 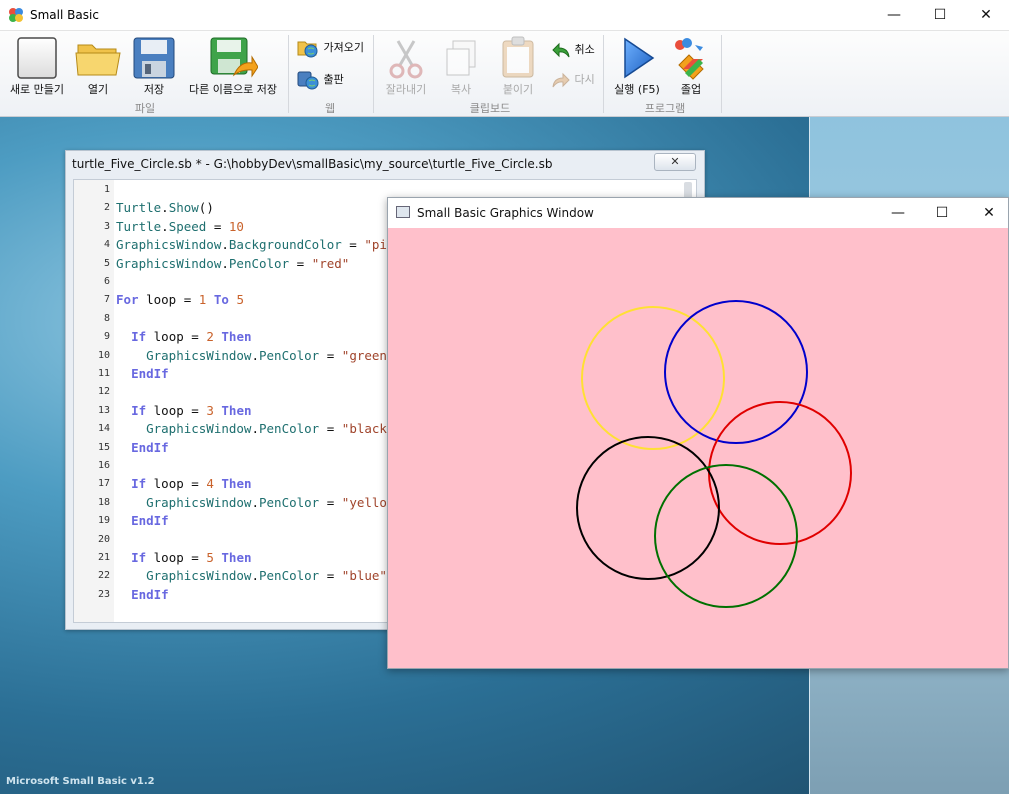 What do you see at coordinates (187, 226) in the screenshot?
I see `code-token: Speed` at bounding box center [187, 226].